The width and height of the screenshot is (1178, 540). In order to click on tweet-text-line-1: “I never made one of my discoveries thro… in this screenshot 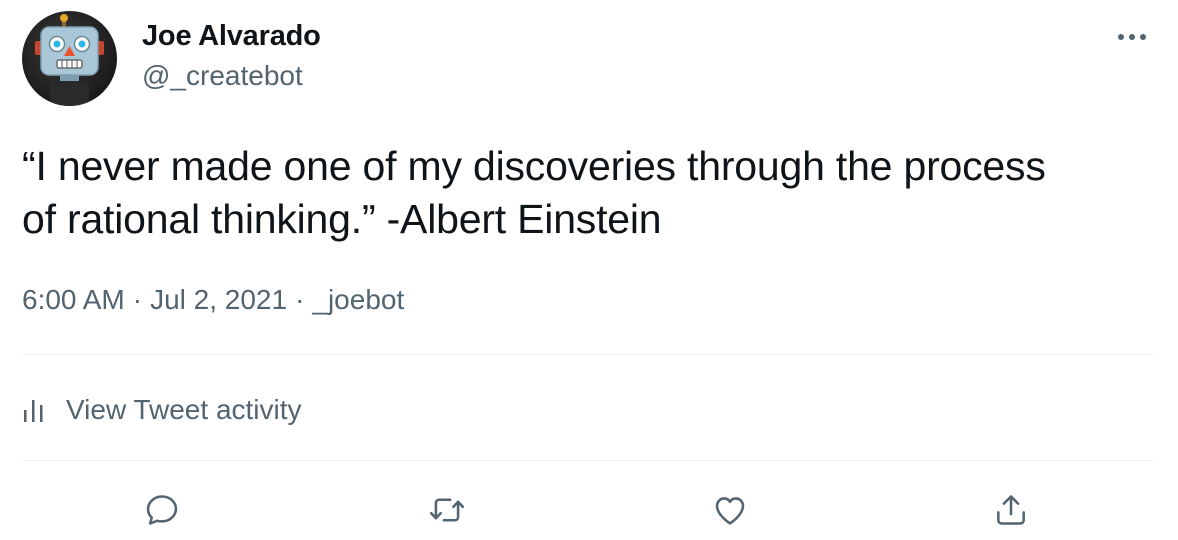, I will do `click(534, 166)`.